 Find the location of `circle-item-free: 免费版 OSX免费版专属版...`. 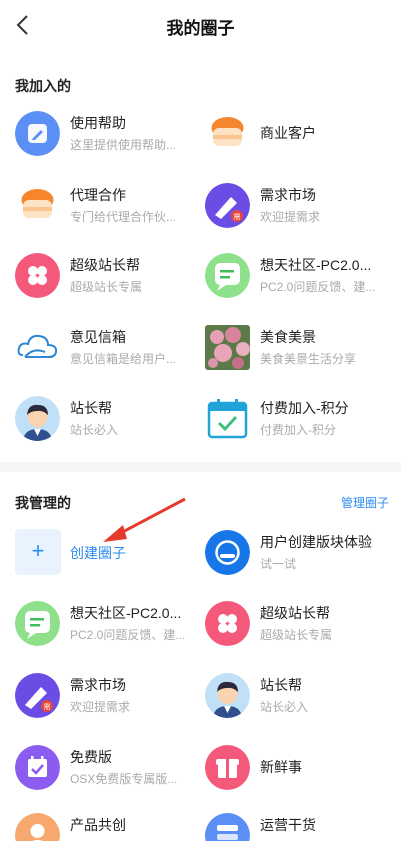

circle-item-free: 免费版 OSX免费版专属版... is located at coordinates (110, 773).